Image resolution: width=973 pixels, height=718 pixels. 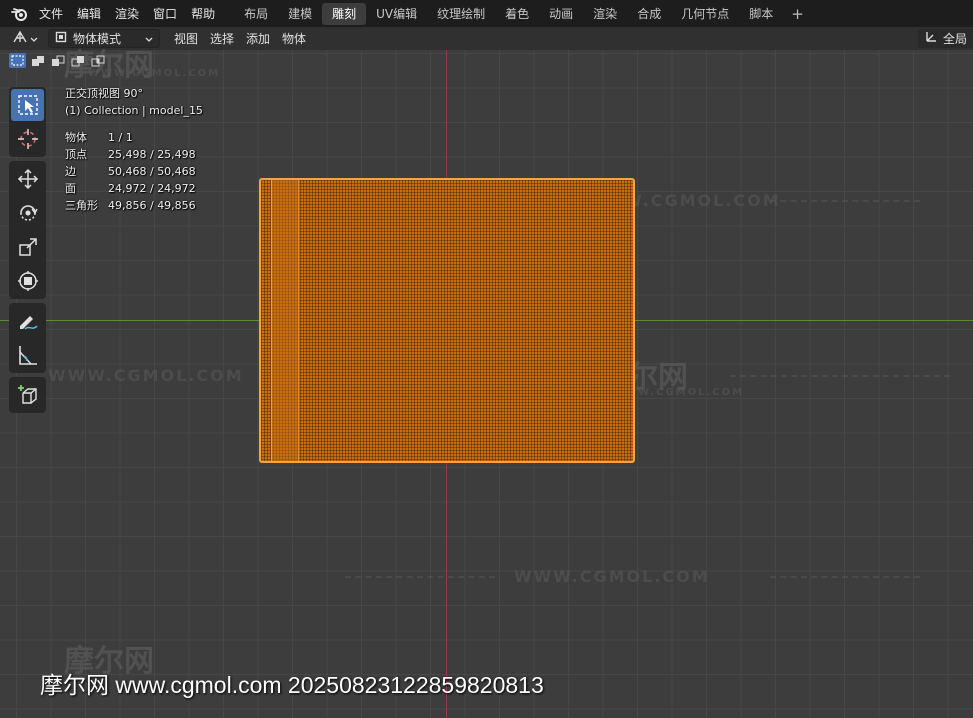 I want to click on tab-layout: 布局, so click(x=256, y=14).